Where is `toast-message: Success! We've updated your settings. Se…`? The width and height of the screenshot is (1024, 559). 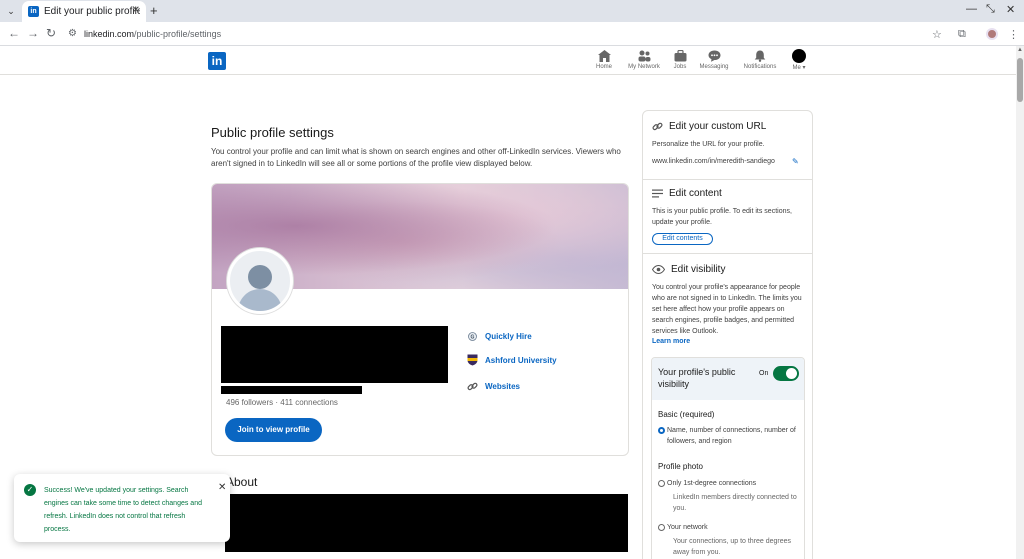 toast-message: Success! We've updated your settings. Se… is located at coordinates (123, 510).